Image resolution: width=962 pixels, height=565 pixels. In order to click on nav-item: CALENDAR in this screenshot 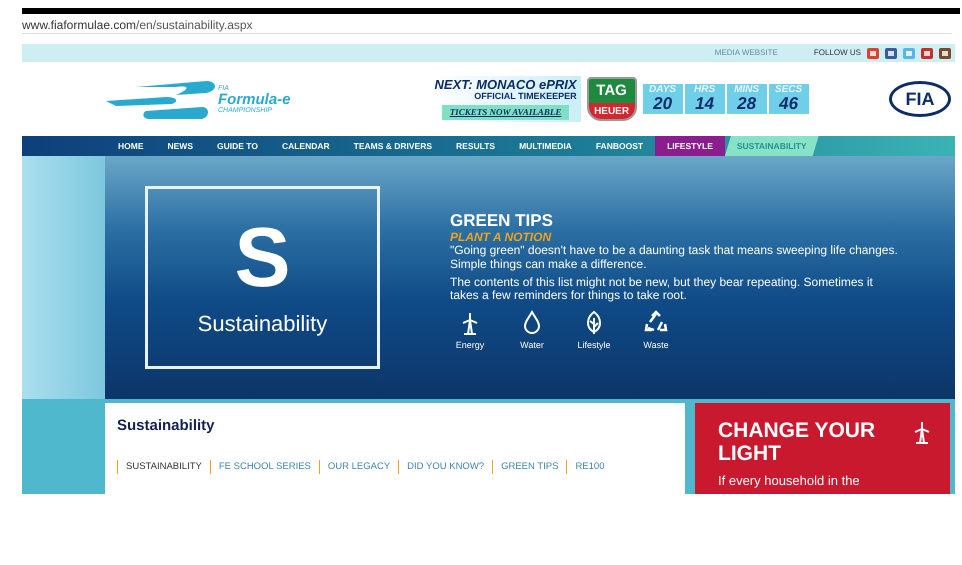, I will do `click(306, 146)`.